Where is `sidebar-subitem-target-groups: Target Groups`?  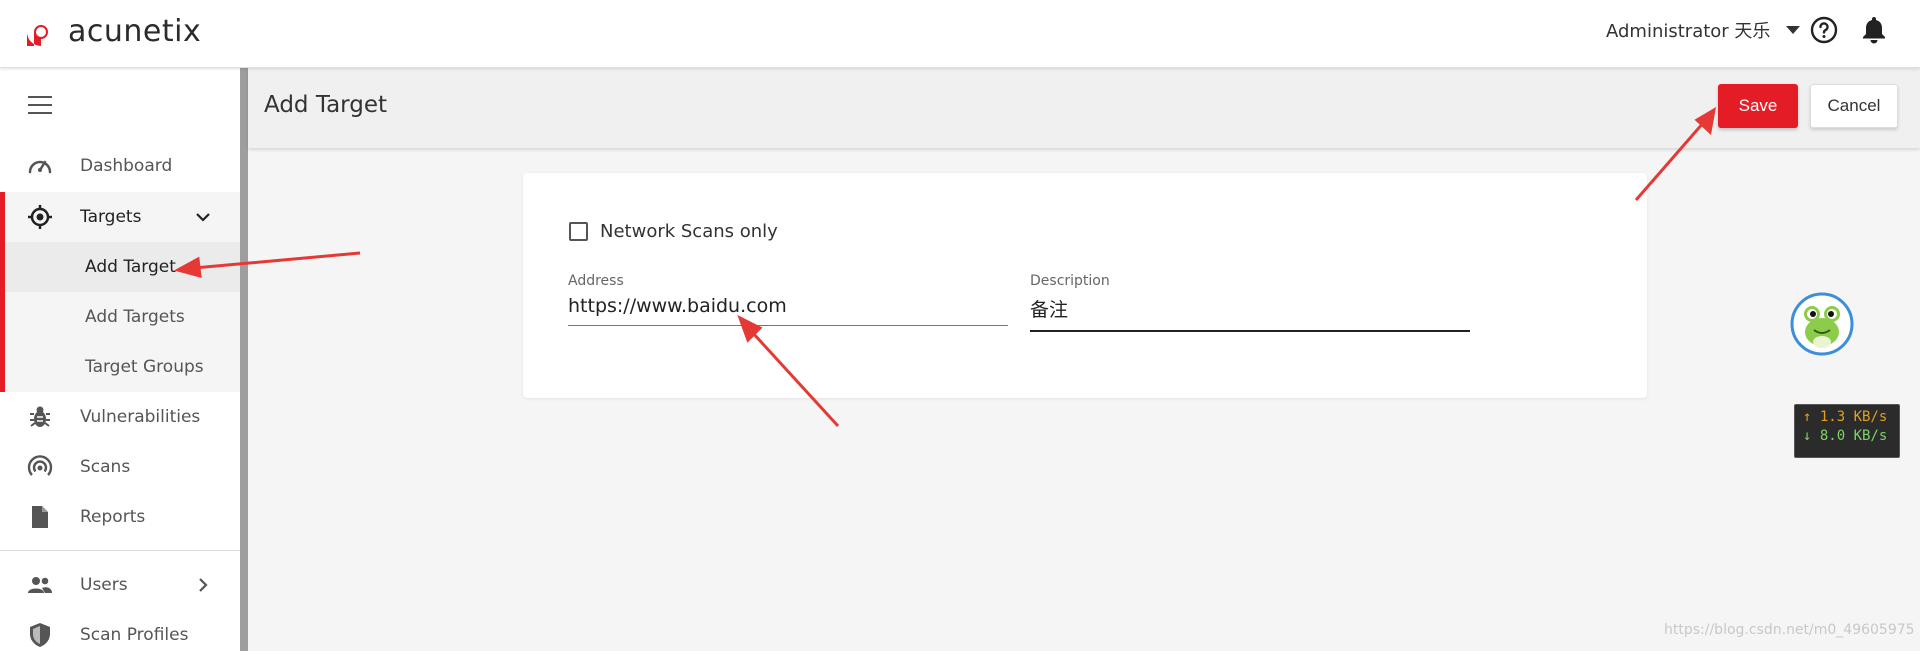
sidebar-subitem-target-groups: Target Groups is located at coordinates (122, 367).